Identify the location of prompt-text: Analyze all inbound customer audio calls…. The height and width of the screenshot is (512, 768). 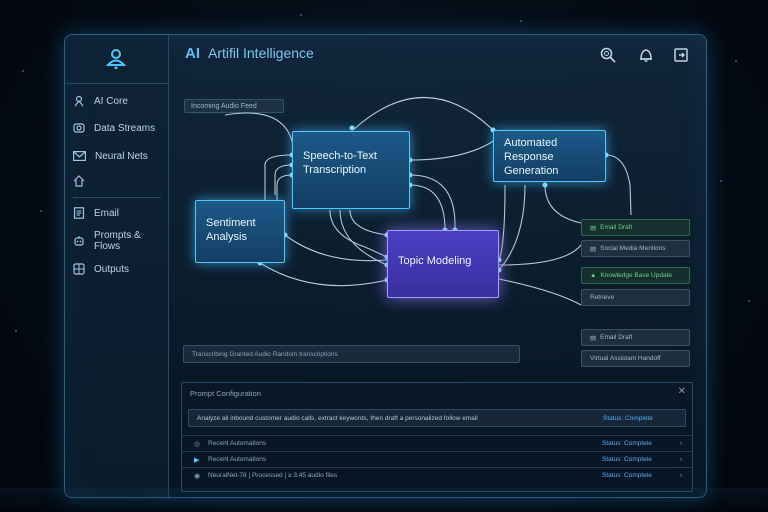
(337, 418).